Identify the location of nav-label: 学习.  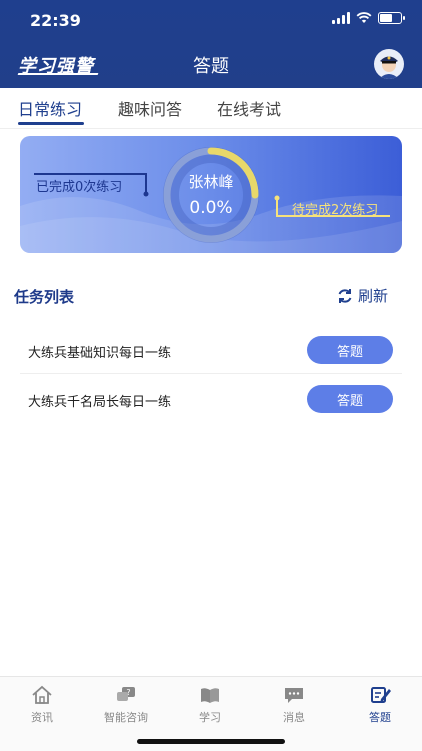
(210, 717).